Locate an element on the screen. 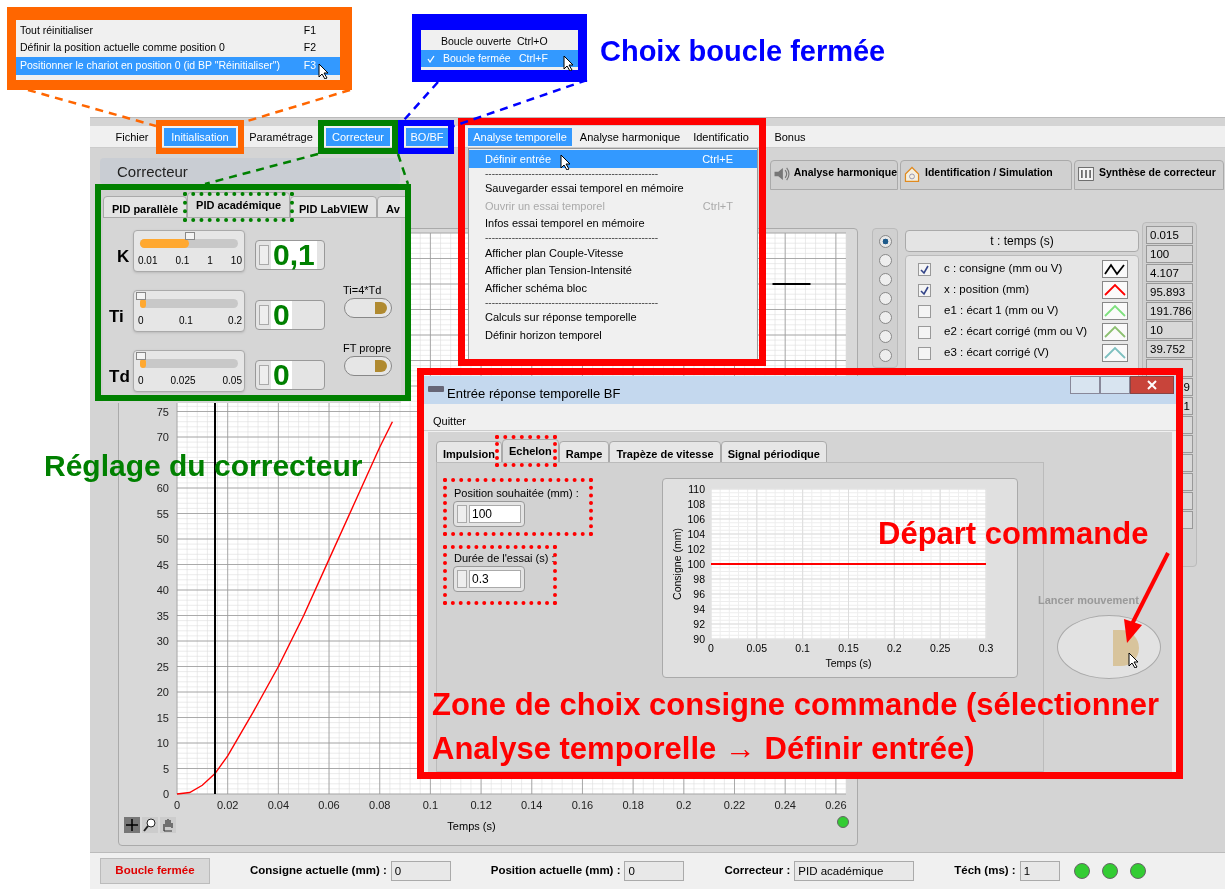  x-tick-label: 0.02 is located at coordinates (227, 805).